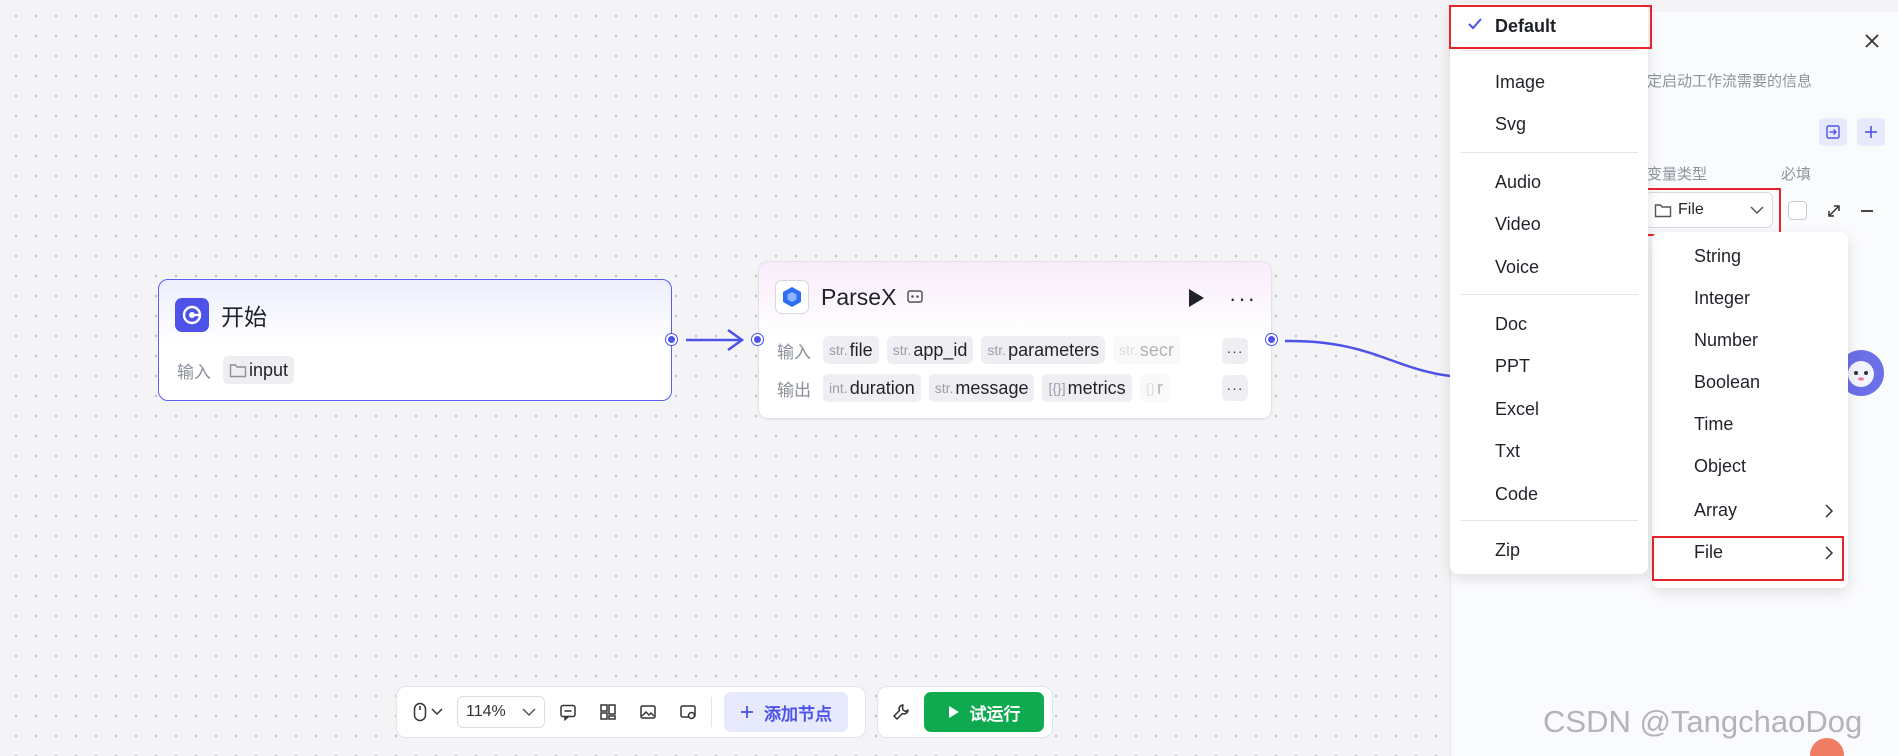  I want to click on menu-item-doc: Doc, so click(1511, 324).